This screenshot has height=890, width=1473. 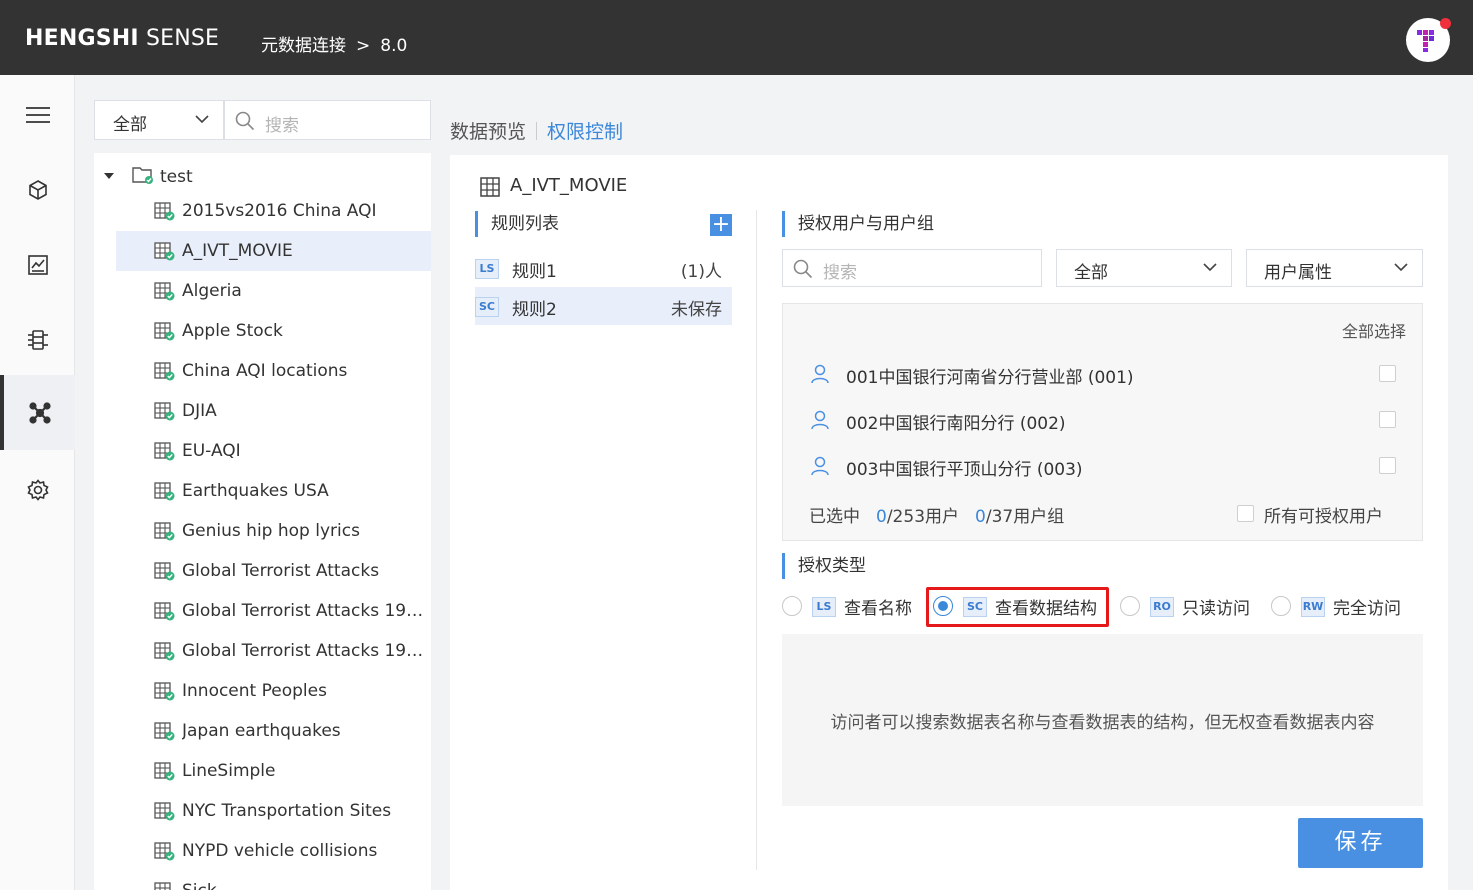 I want to click on tree-item: Global Terrorist Attacks, so click(x=273, y=571).